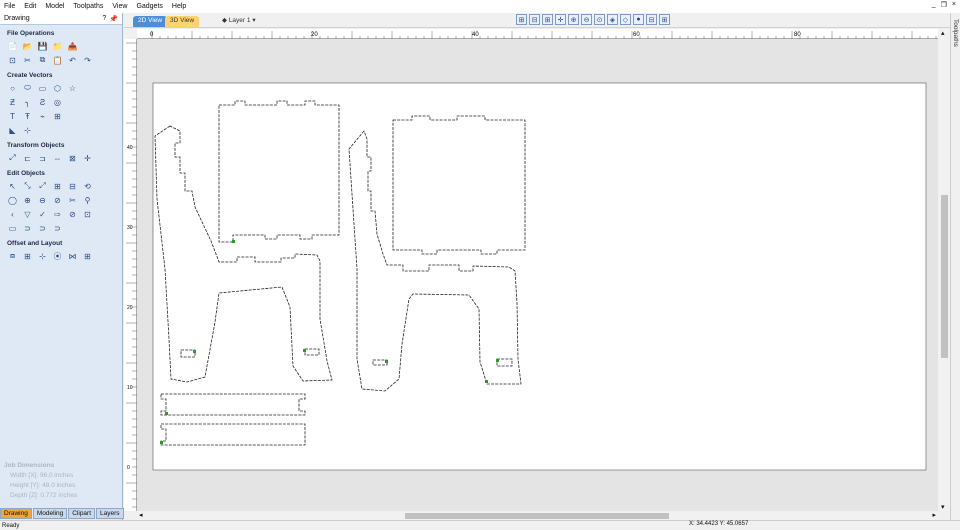  What do you see at coordinates (82, 513) in the screenshot?
I see `tab-clipart: Clipart` at bounding box center [82, 513].